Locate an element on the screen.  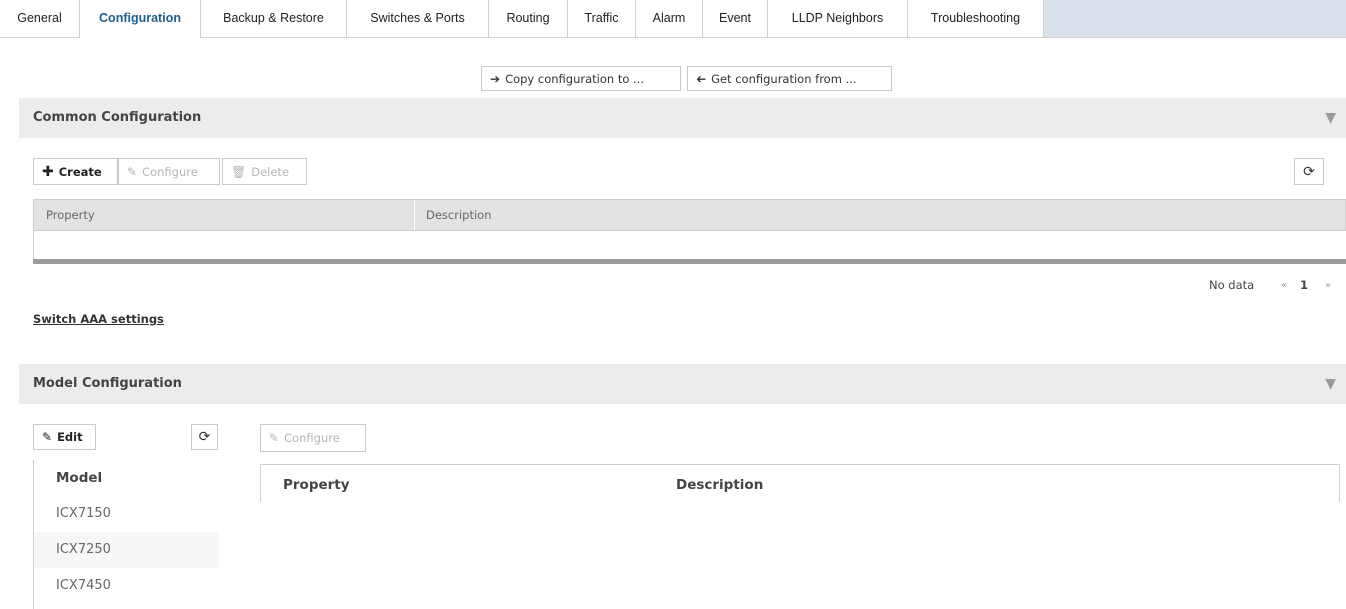
plus-icon: ✚ is located at coordinates (48, 171).